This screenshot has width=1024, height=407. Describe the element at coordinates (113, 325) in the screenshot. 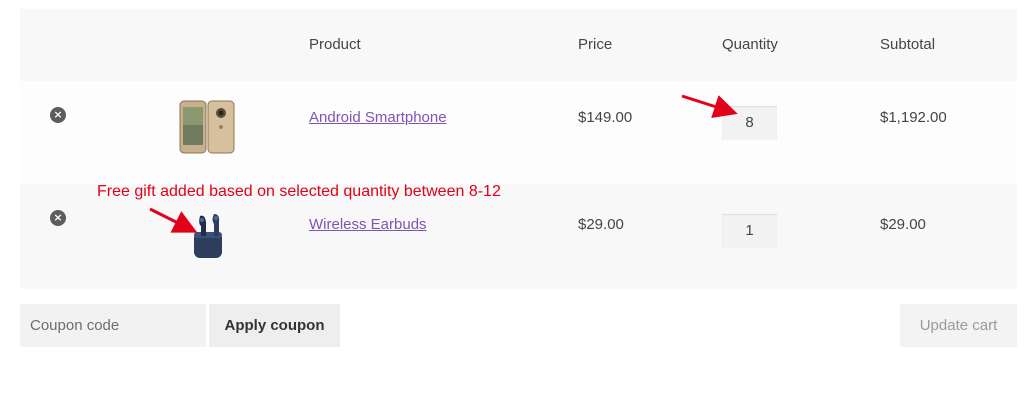

I see `coupon-code-input` at that location.